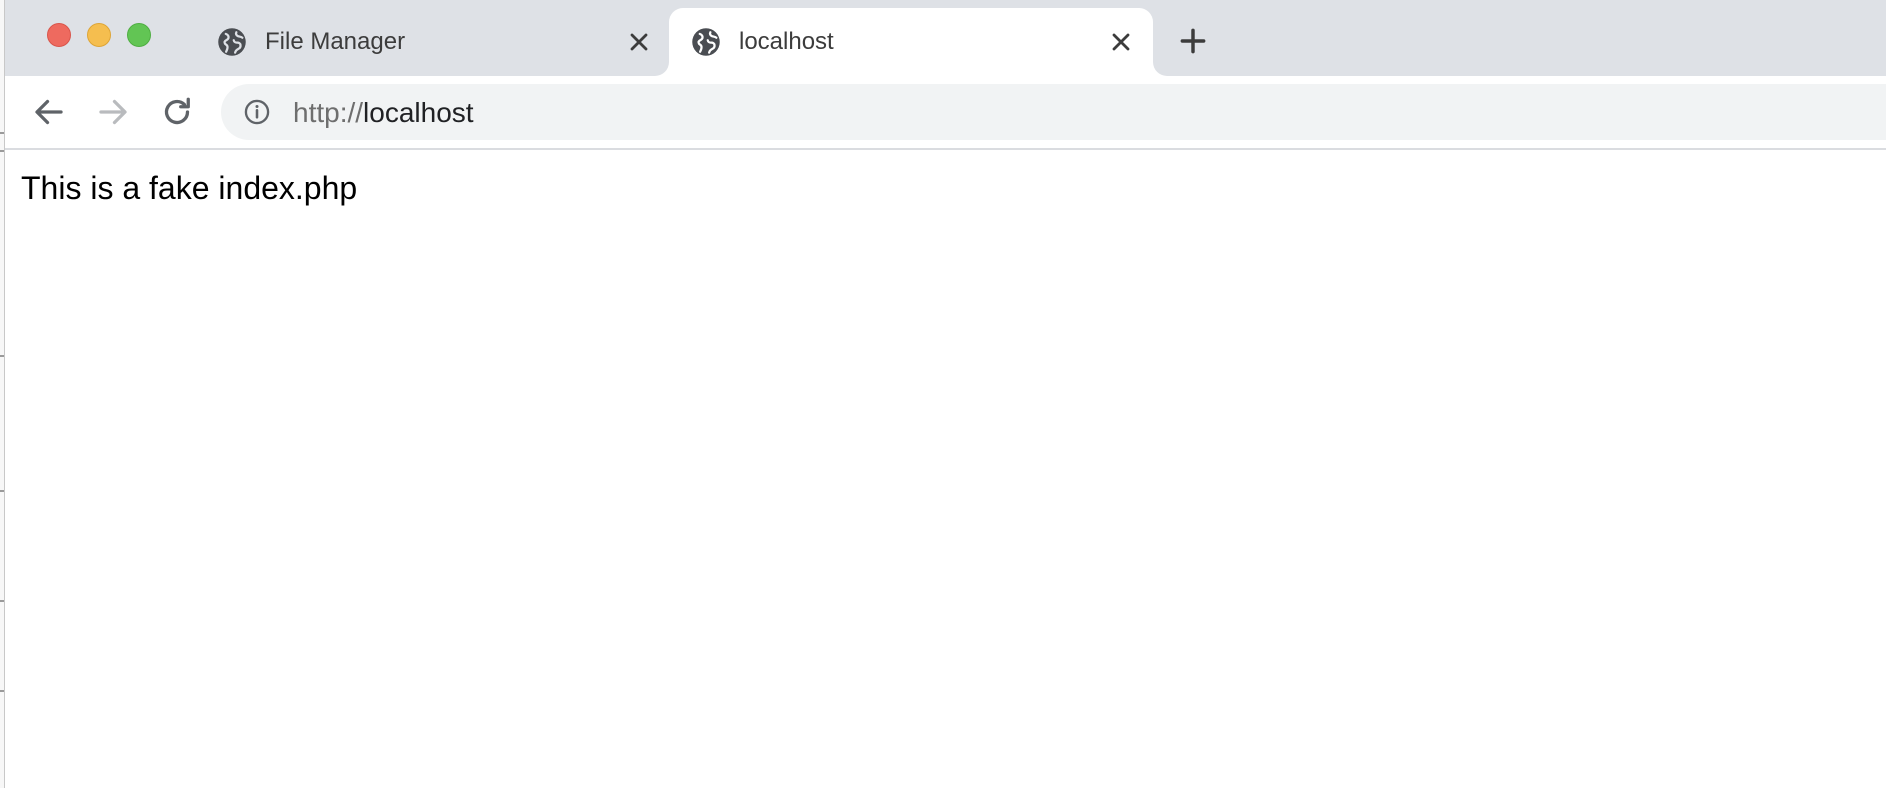 The height and width of the screenshot is (788, 1886). Describe the element at coordinates (49, 112) in the screenshot. I see `arrow-left-icon` at that location.